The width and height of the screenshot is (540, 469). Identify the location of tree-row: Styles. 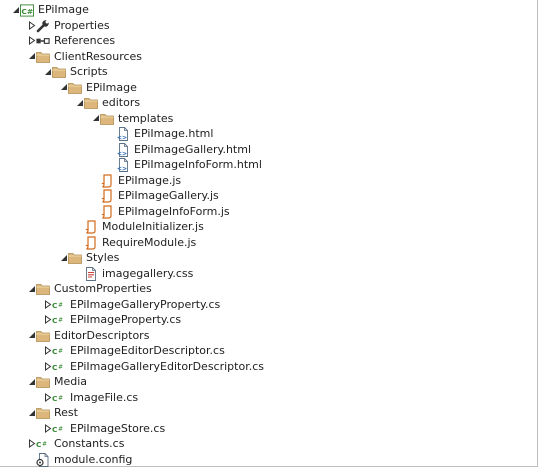
(268, 258).